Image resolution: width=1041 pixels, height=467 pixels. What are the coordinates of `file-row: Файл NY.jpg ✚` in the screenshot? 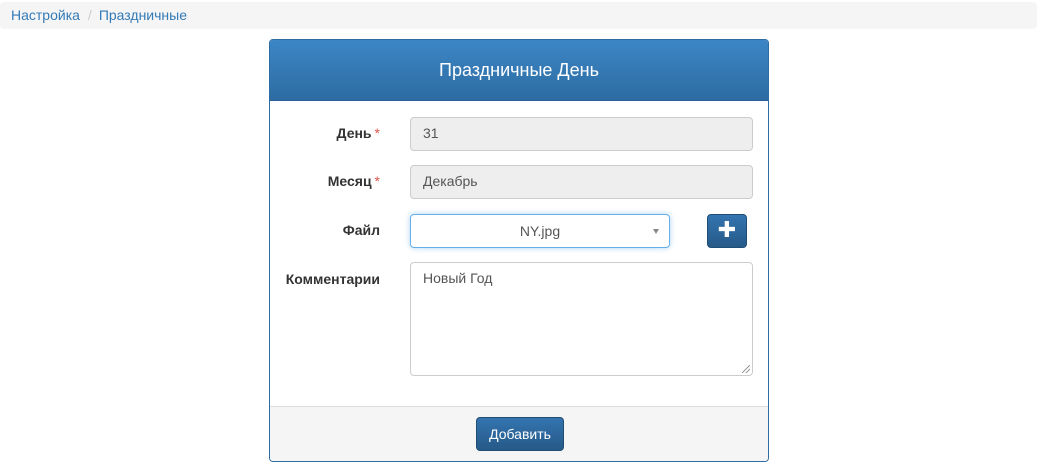 It's located at (519, 231).